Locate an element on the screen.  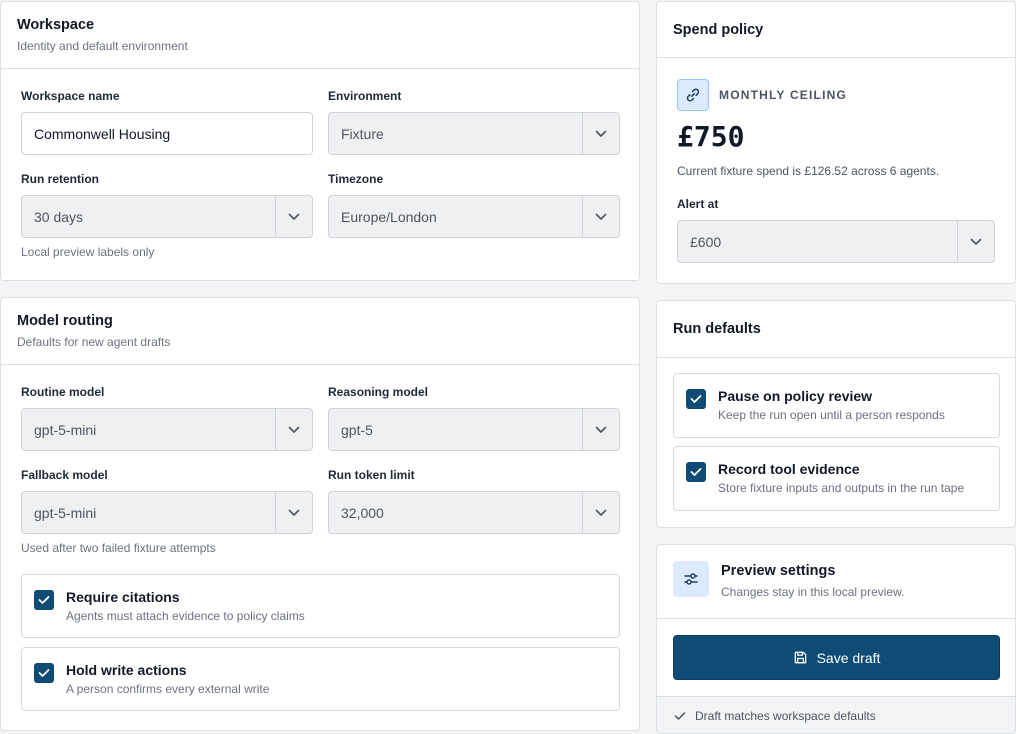
hold-write-actions-desc: A person confirms every external write is located at coordinates (168, 689).